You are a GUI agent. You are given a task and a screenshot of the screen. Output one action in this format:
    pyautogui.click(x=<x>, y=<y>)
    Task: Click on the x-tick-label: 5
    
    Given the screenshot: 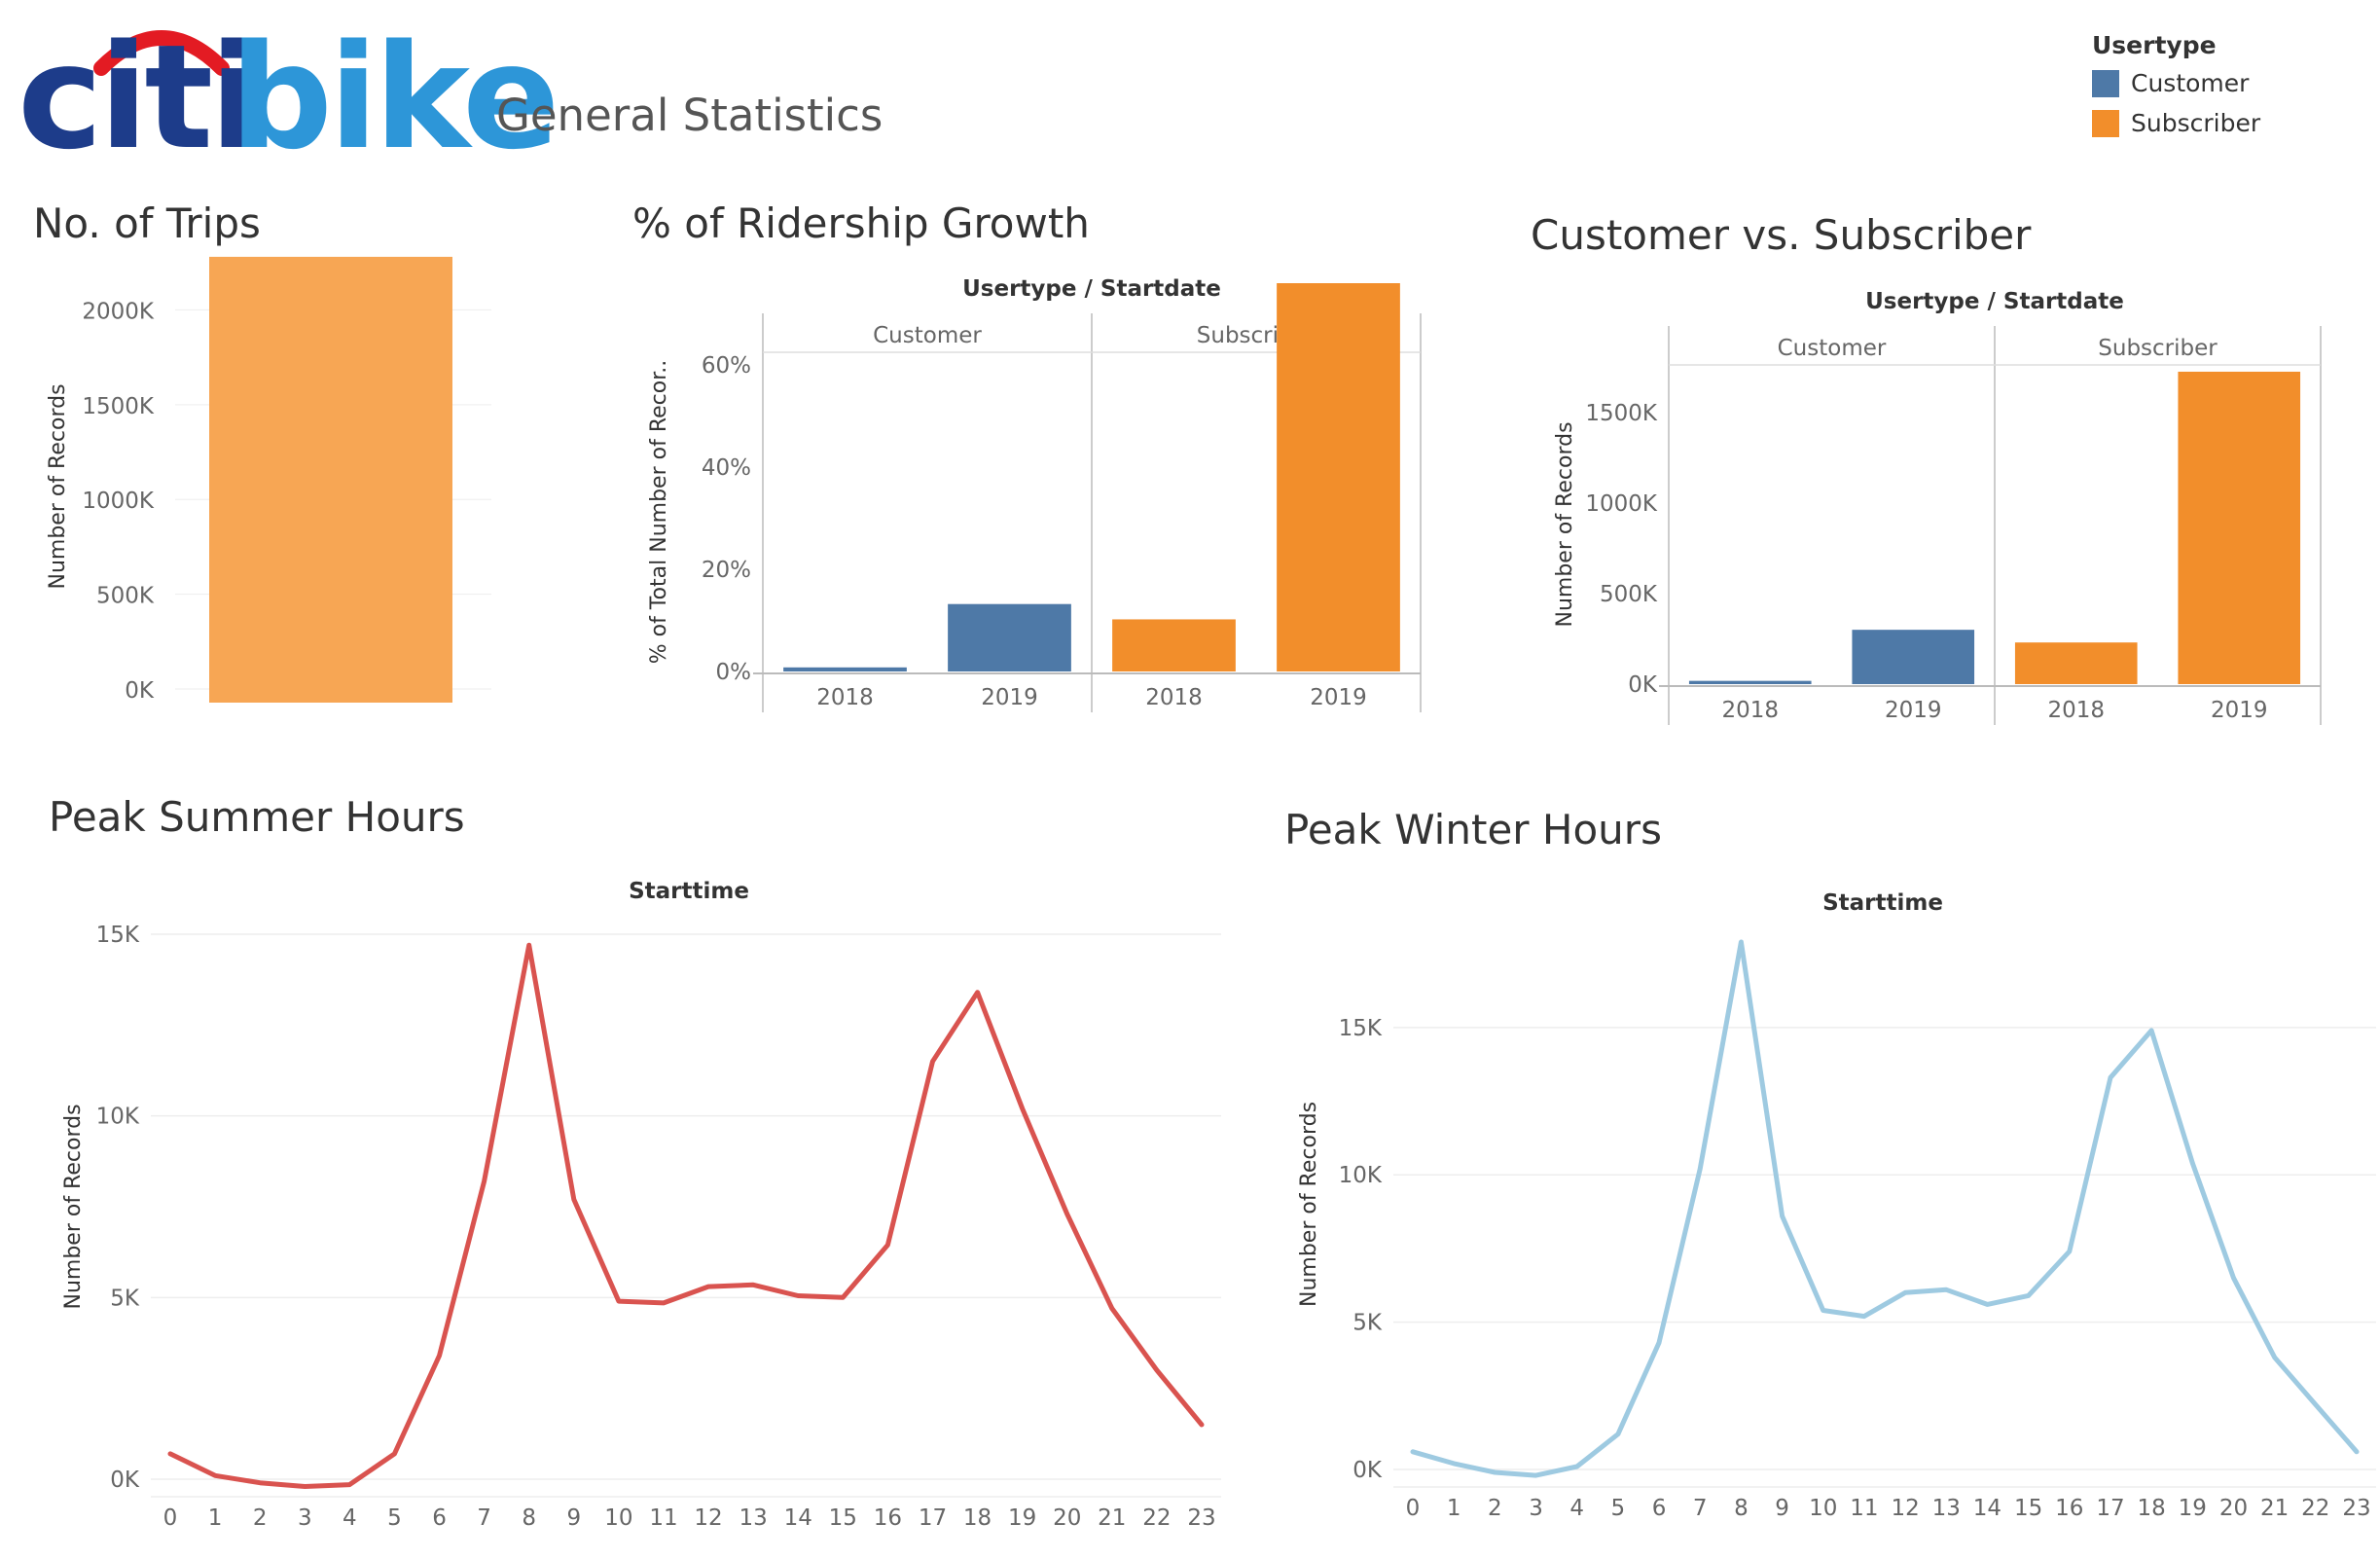 What is the action you would take?
    pyautogui.click(x=394, y=1518)
    